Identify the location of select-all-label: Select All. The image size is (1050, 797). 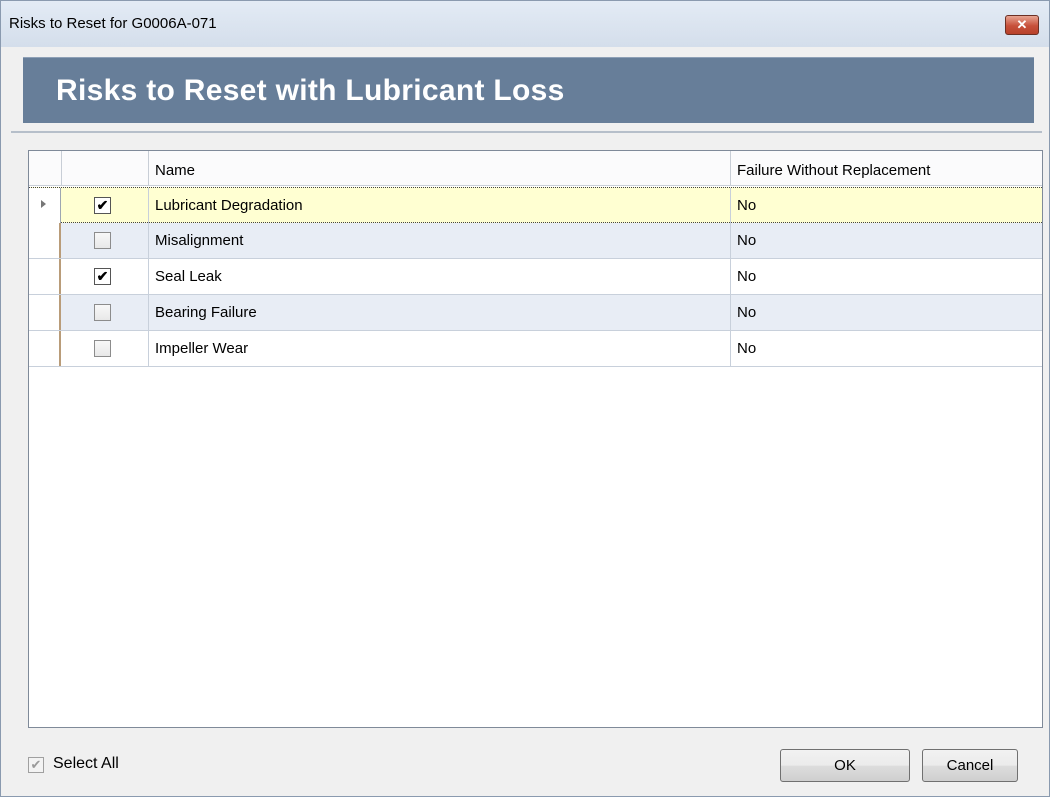
(86, 764).